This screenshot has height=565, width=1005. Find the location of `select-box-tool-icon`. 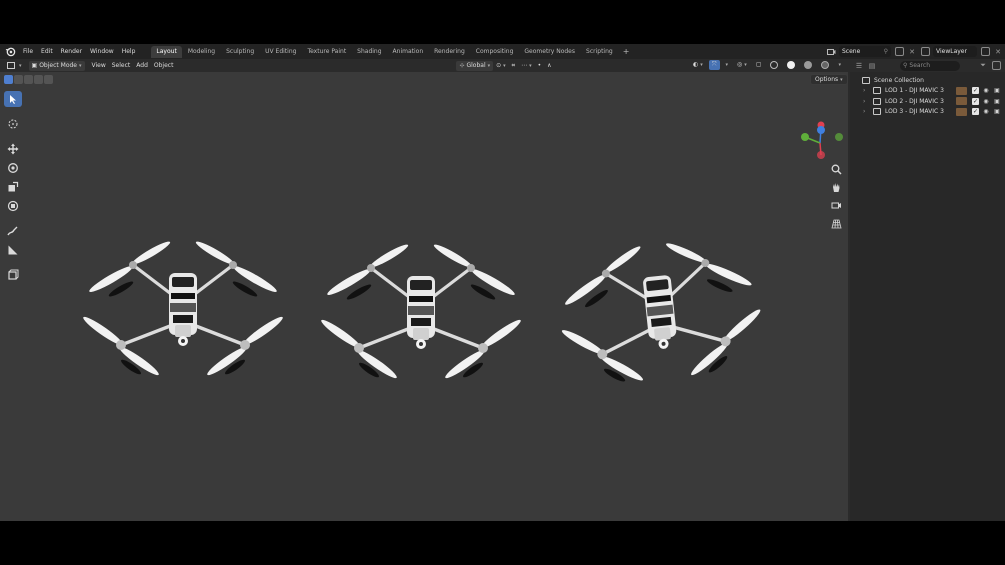

select-box-tool-icon is located at coordinates (13, 99).